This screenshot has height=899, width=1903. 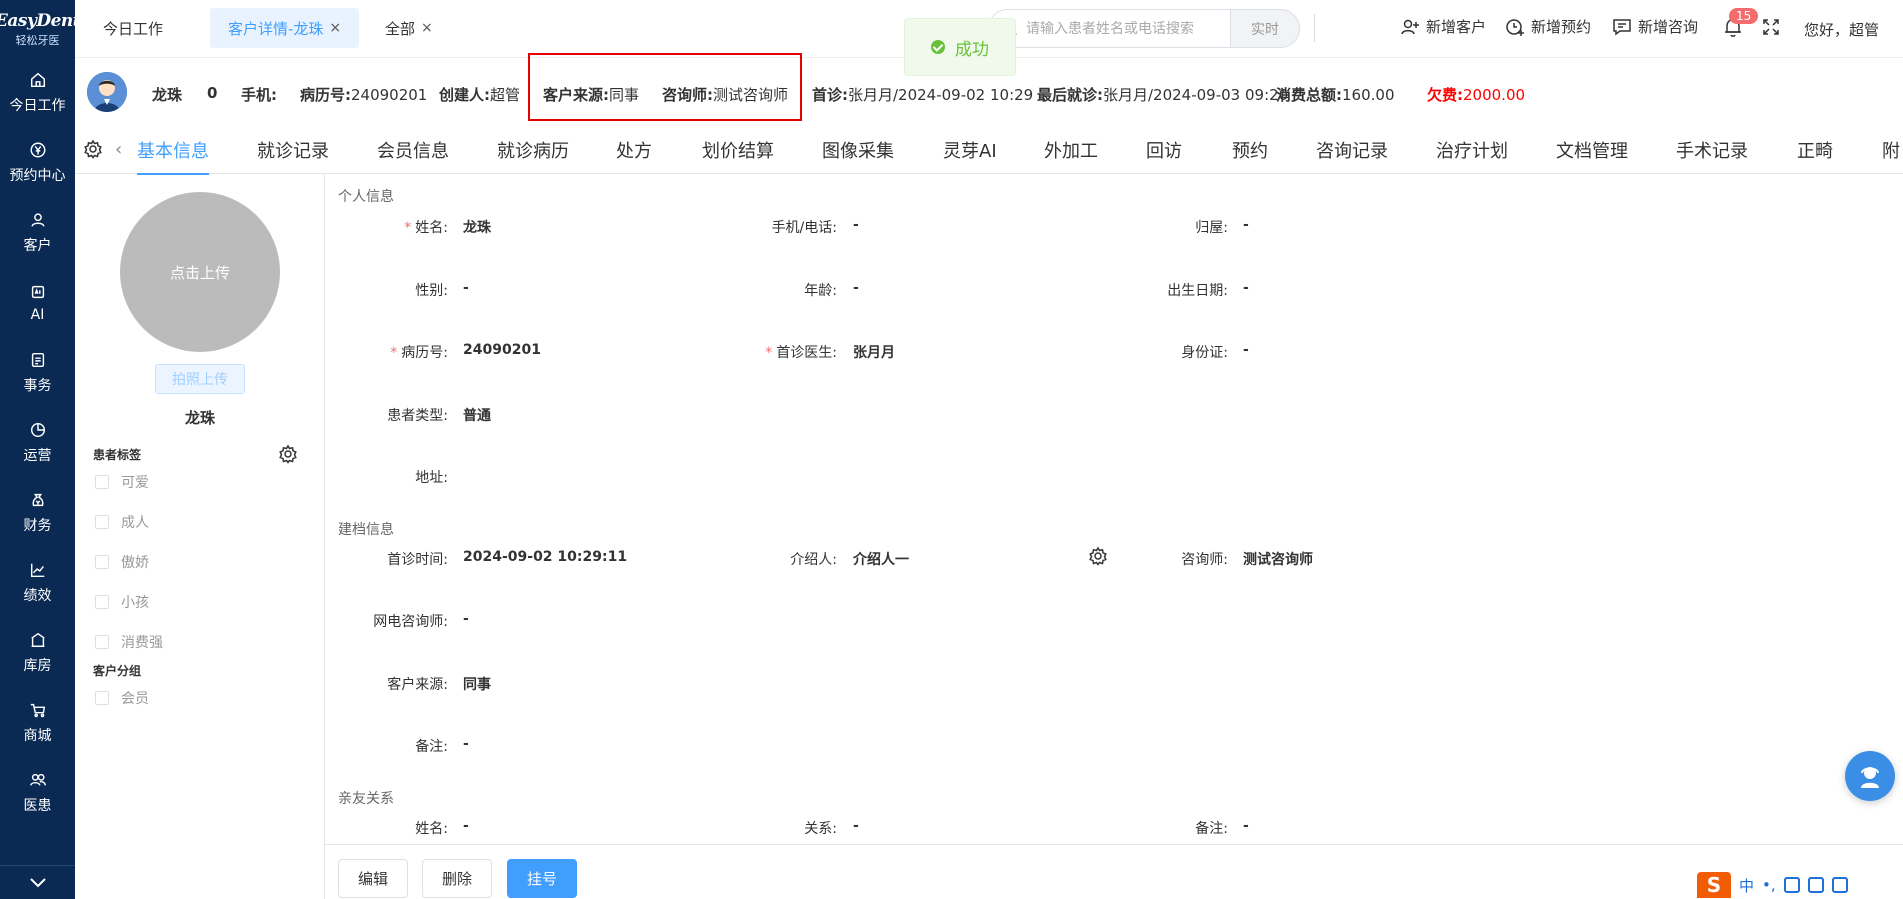 I want to click on sidebar-item-label: AI, so click(x=37, y=315).